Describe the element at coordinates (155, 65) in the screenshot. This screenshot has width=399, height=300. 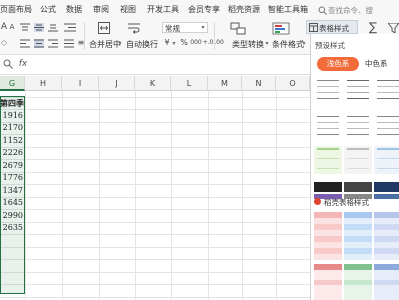
I see `formula-bar: fx` at that location.